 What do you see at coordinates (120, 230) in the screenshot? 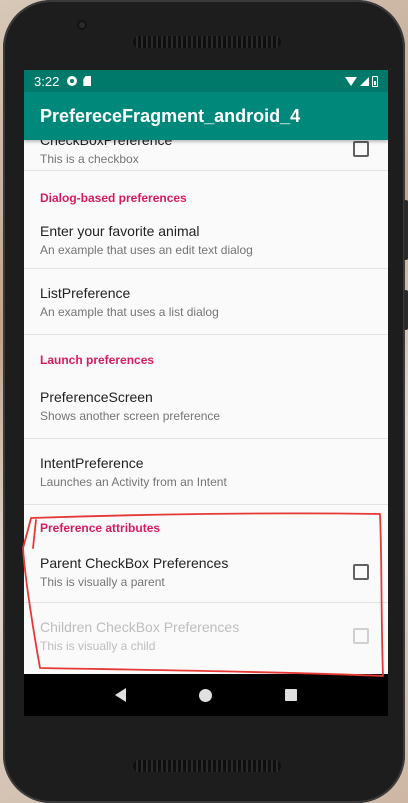
I see `preference-title: Enter your favorite animal` at bounding box center [120, 230].